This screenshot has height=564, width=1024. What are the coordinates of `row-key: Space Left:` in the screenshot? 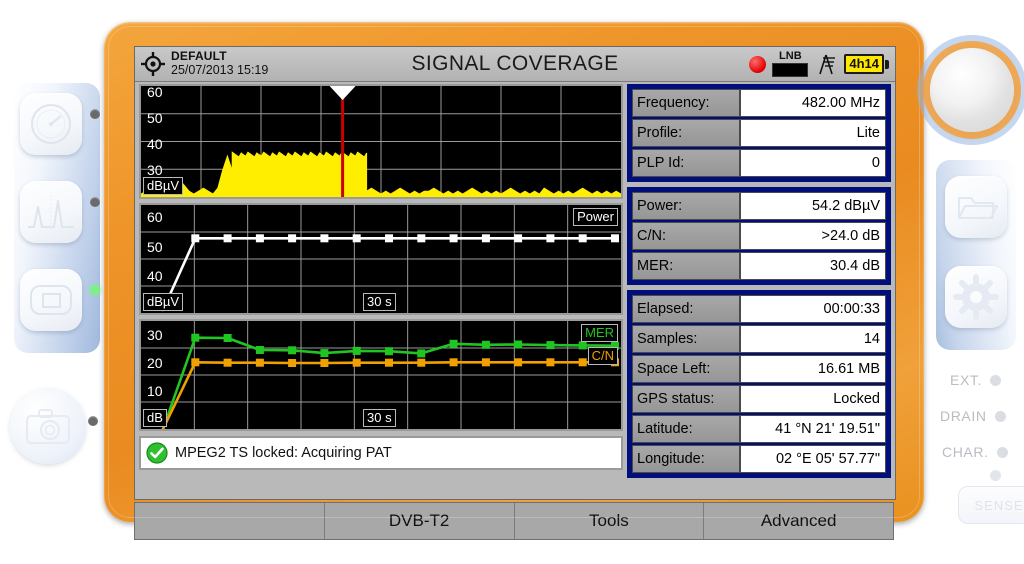 It's located at (686, 369).